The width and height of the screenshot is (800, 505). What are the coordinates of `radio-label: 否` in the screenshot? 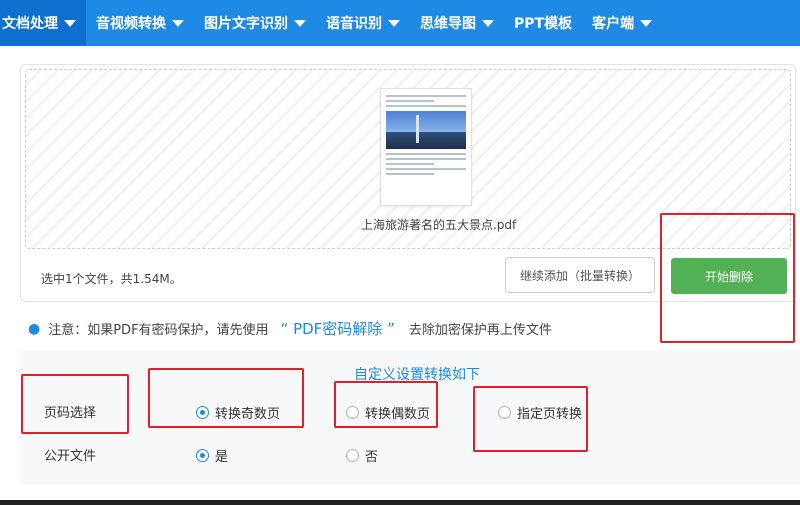 It's located at (372, 457).